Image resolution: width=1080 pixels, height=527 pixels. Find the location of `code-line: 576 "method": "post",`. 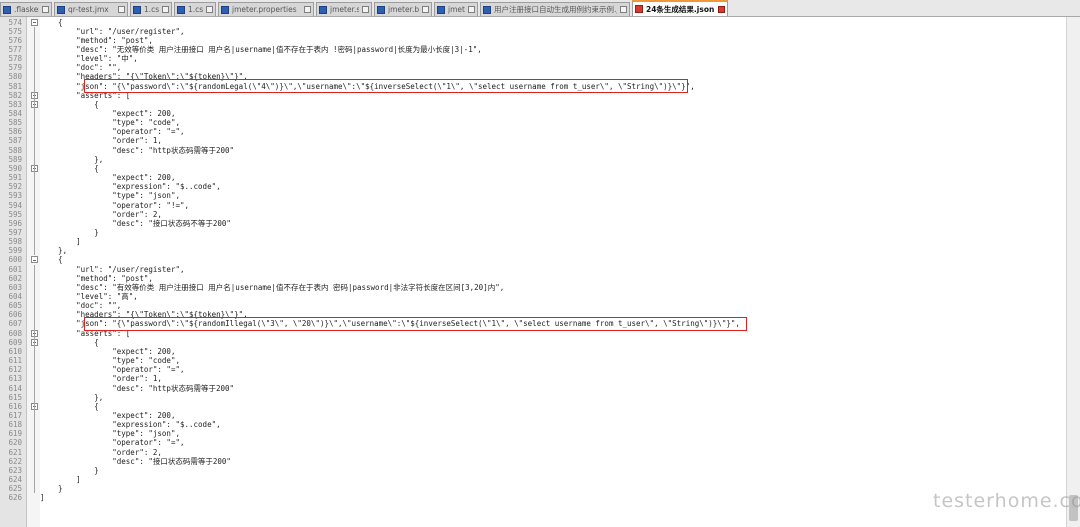

code-line: 576 "method": "post", is located at coordinates (537, 40).